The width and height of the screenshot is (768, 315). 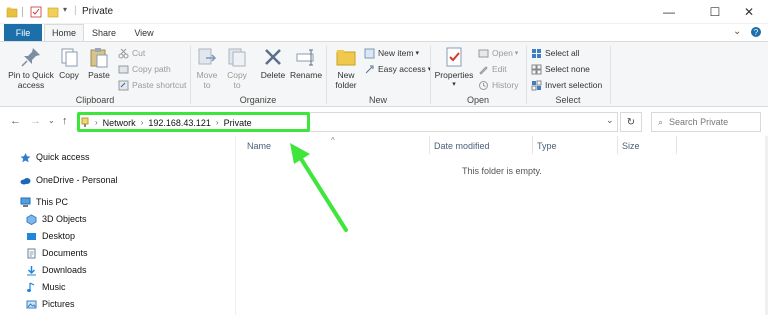 I want to click on copy-to-icon, so click(x=237, y=57).